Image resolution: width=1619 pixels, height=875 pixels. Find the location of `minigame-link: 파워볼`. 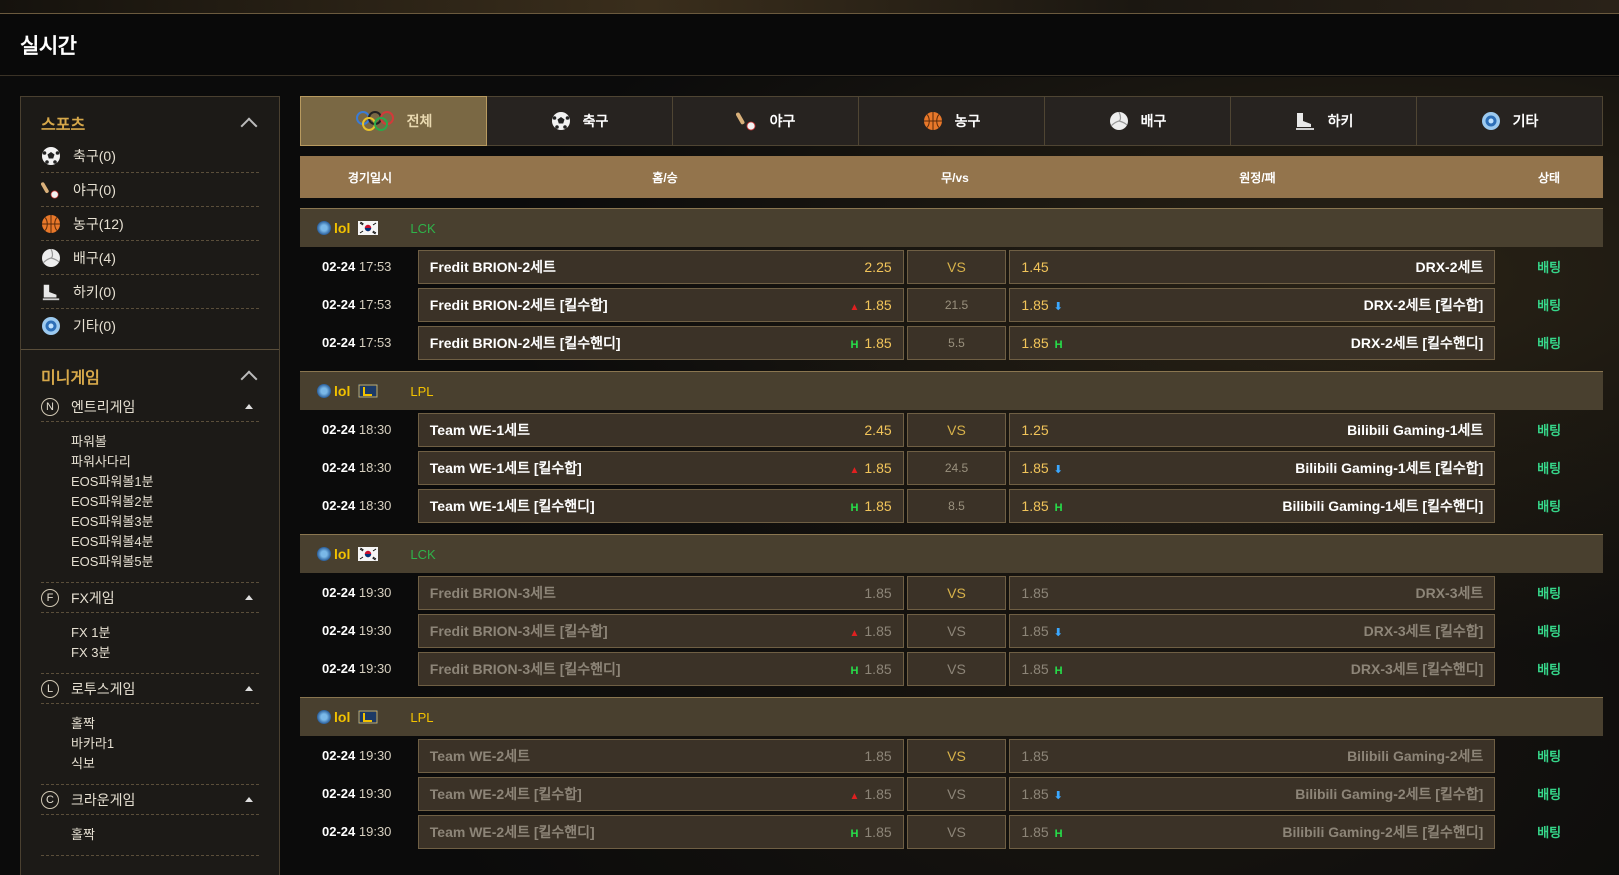

minigame-link: 파워볼 is located at coordinates (165, 442).